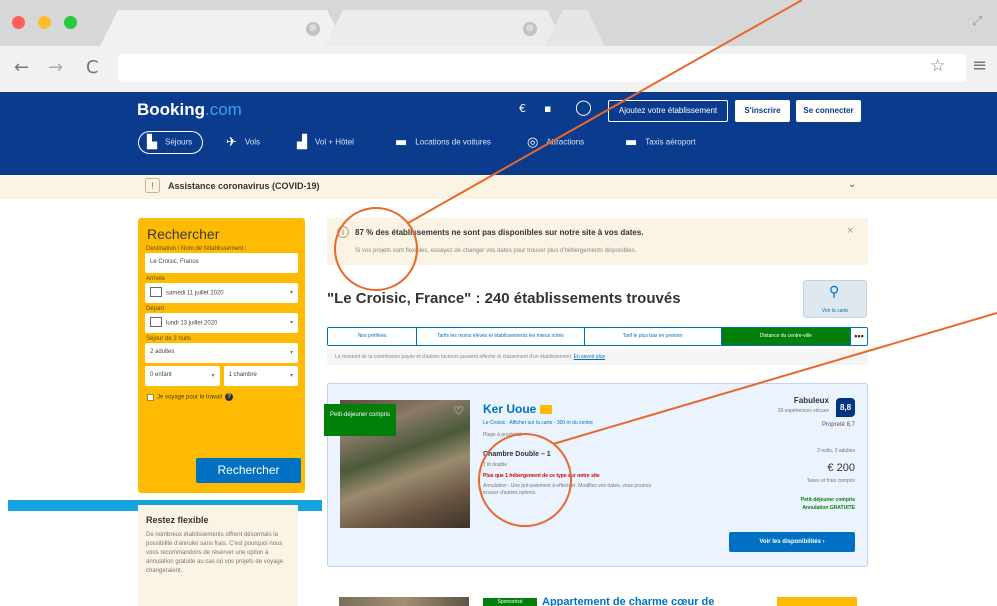 The width and height of the screenshot is (997, 606). I want to click on nav-flight-hotel: ▟ Vol + Hôtel, so click(325, 142).